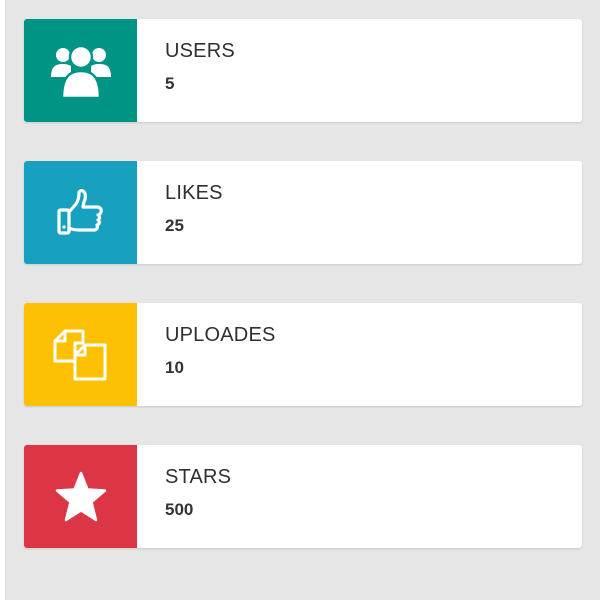 The width and height of the screenshot is (600, 600). I want to click on stat-icon-box-uploades, so click(80, 354).